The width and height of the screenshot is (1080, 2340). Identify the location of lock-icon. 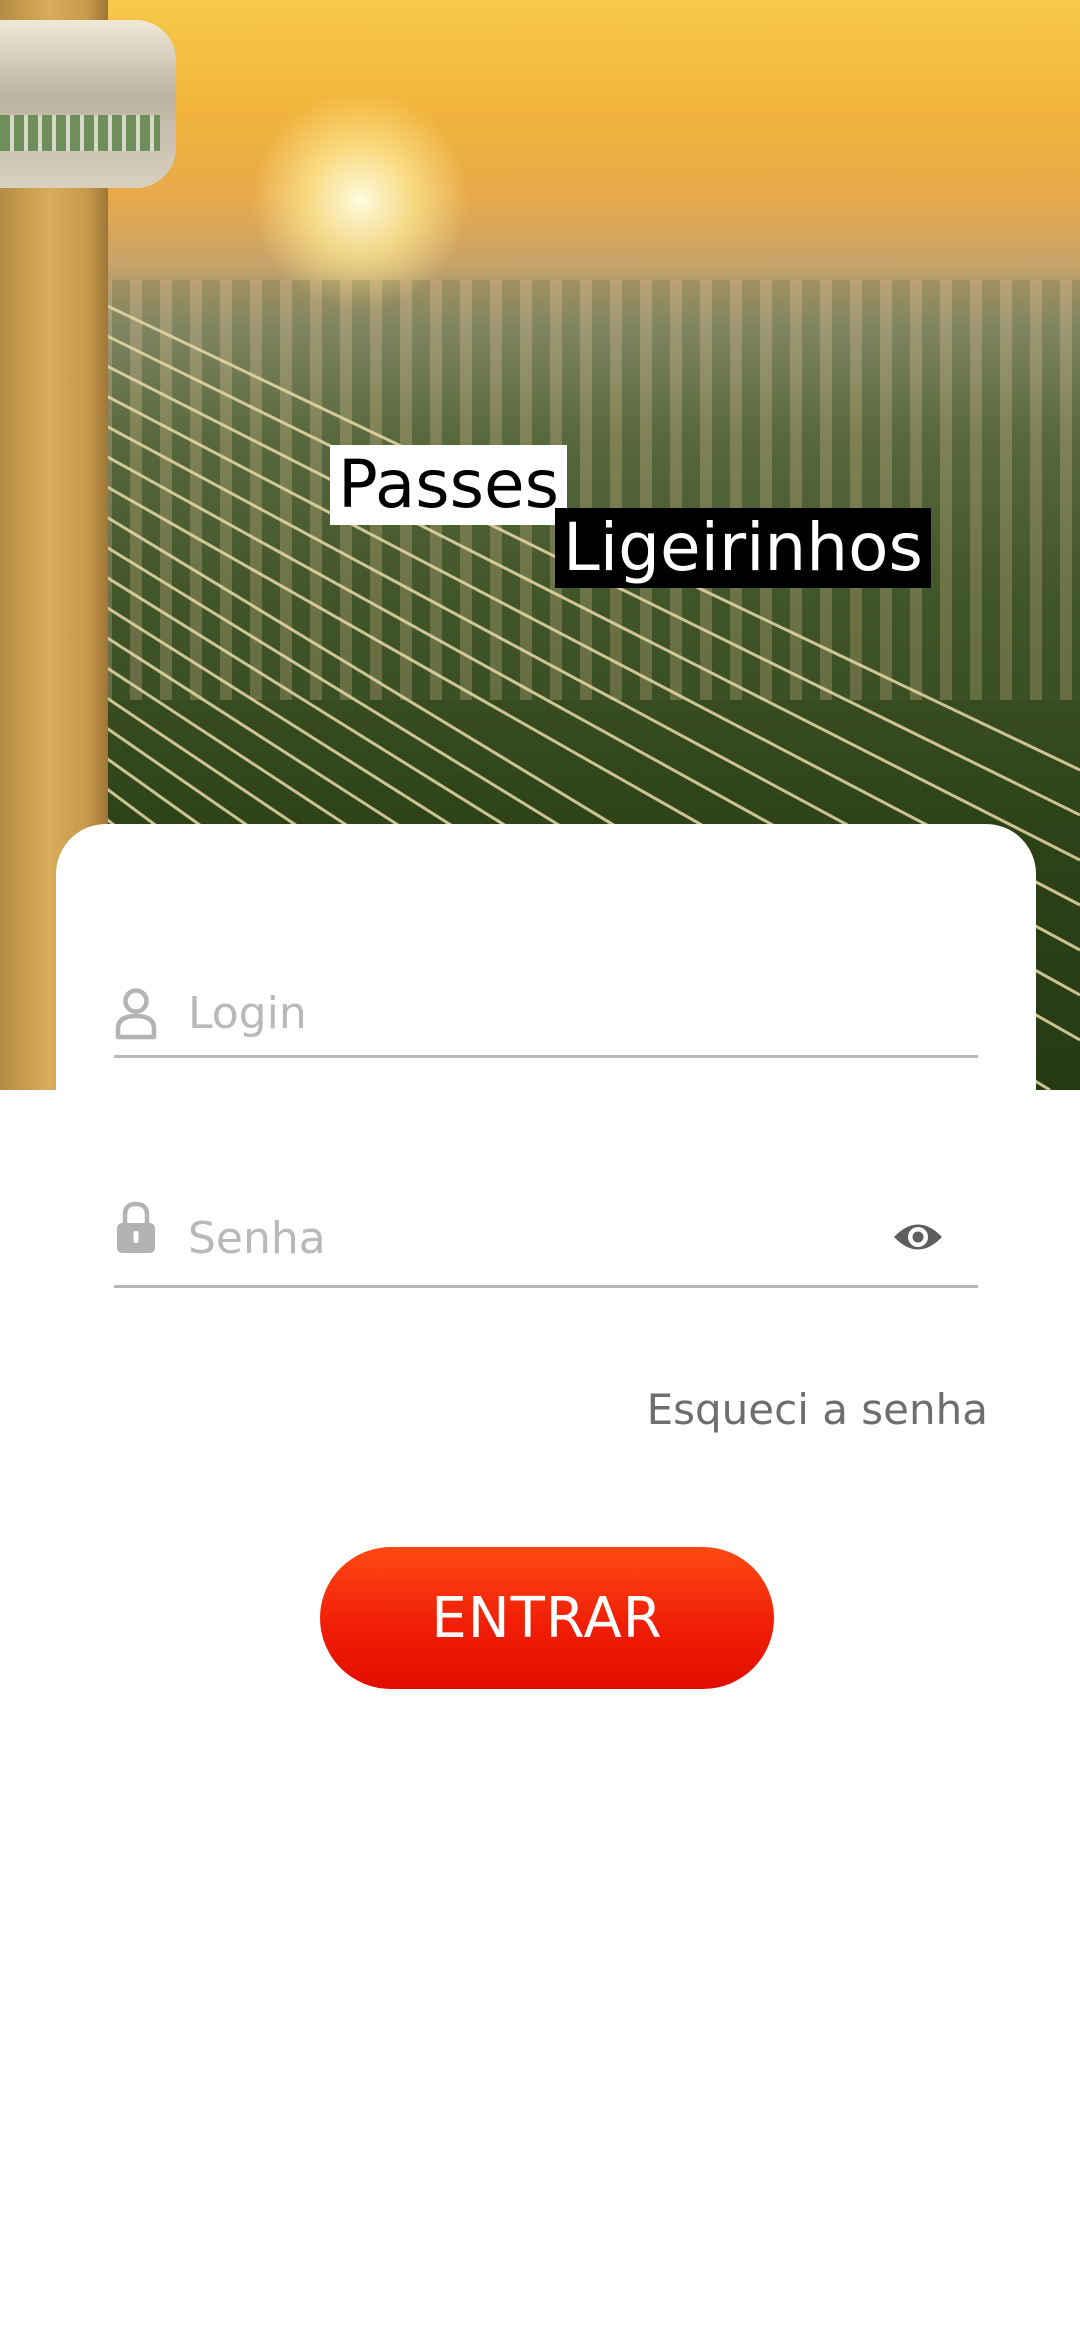
(136, 1227).